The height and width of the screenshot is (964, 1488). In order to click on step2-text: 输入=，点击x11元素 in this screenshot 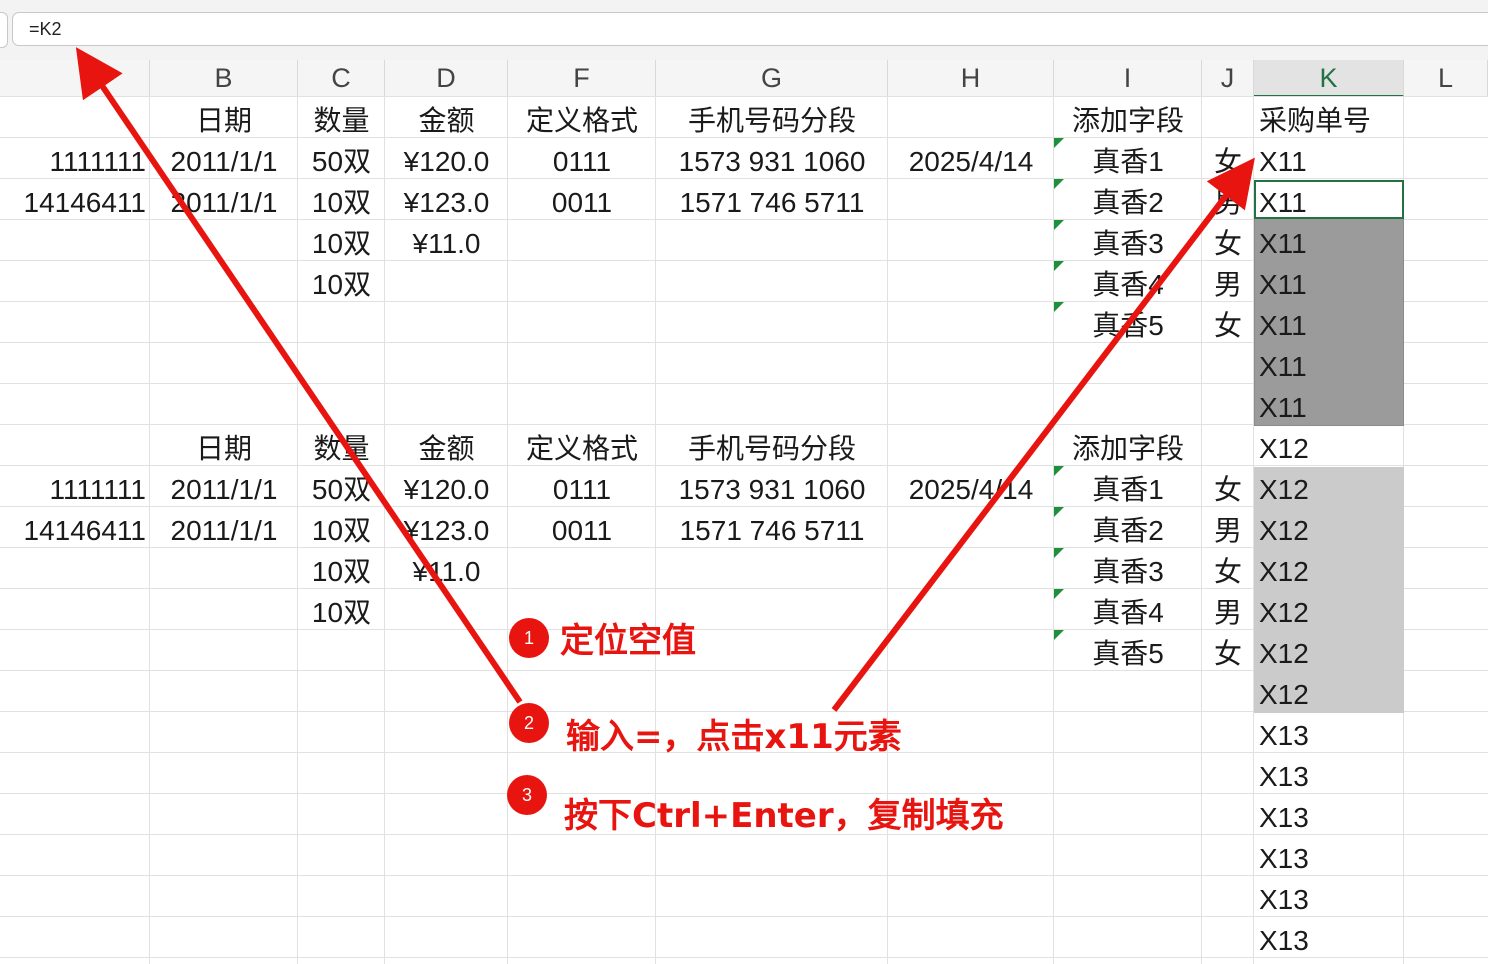, I will do `click(734, 737)`.